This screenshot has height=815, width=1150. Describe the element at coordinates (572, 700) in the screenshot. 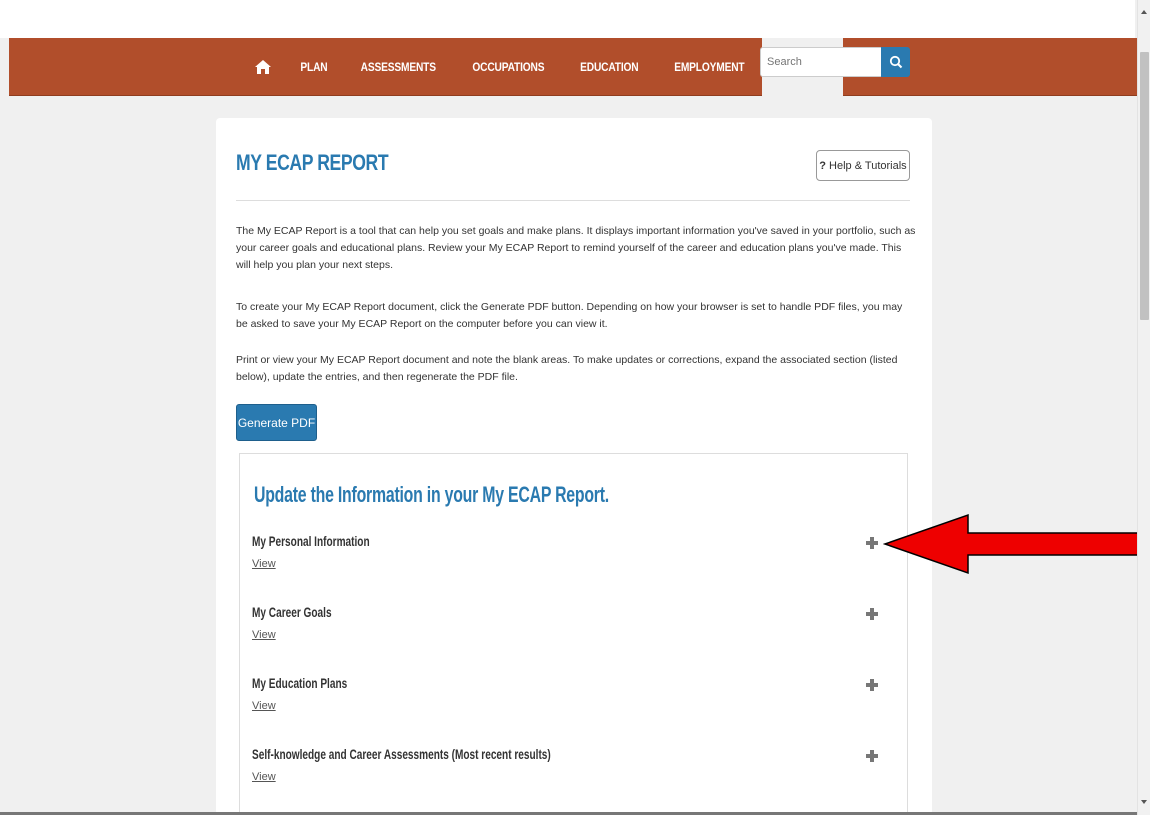

I see `section-education-plans: My Education Plans View` at that location.